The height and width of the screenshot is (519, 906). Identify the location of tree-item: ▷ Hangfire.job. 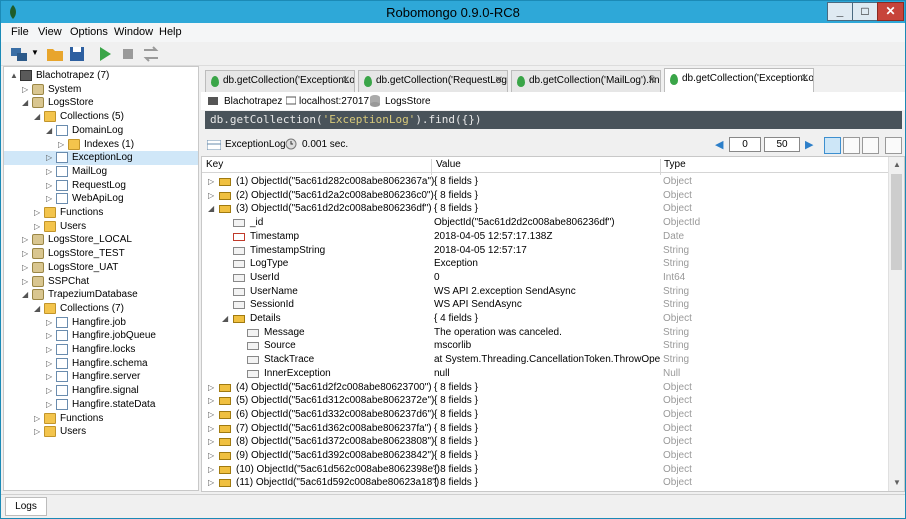
(101, 323).